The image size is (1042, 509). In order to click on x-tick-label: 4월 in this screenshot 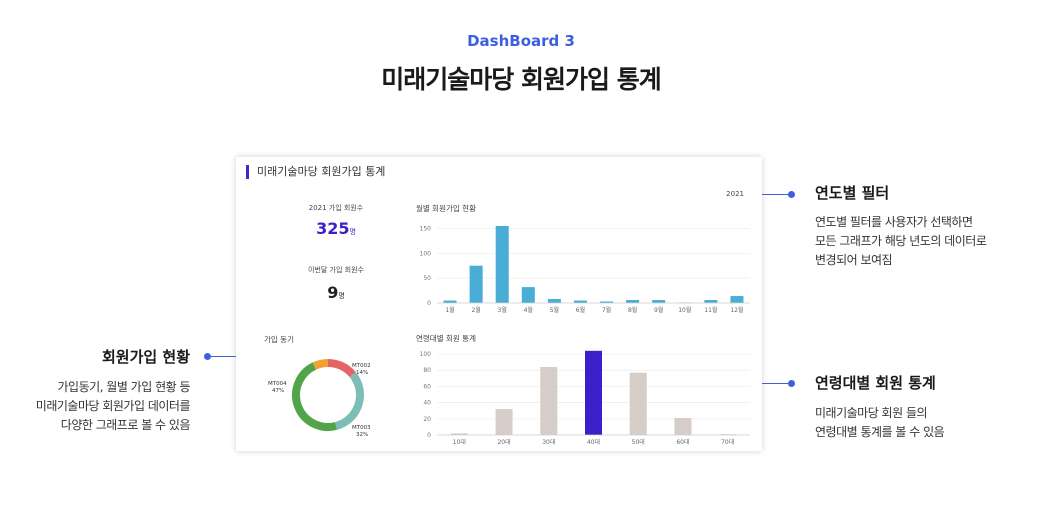, I will do `click(528, 310)`.